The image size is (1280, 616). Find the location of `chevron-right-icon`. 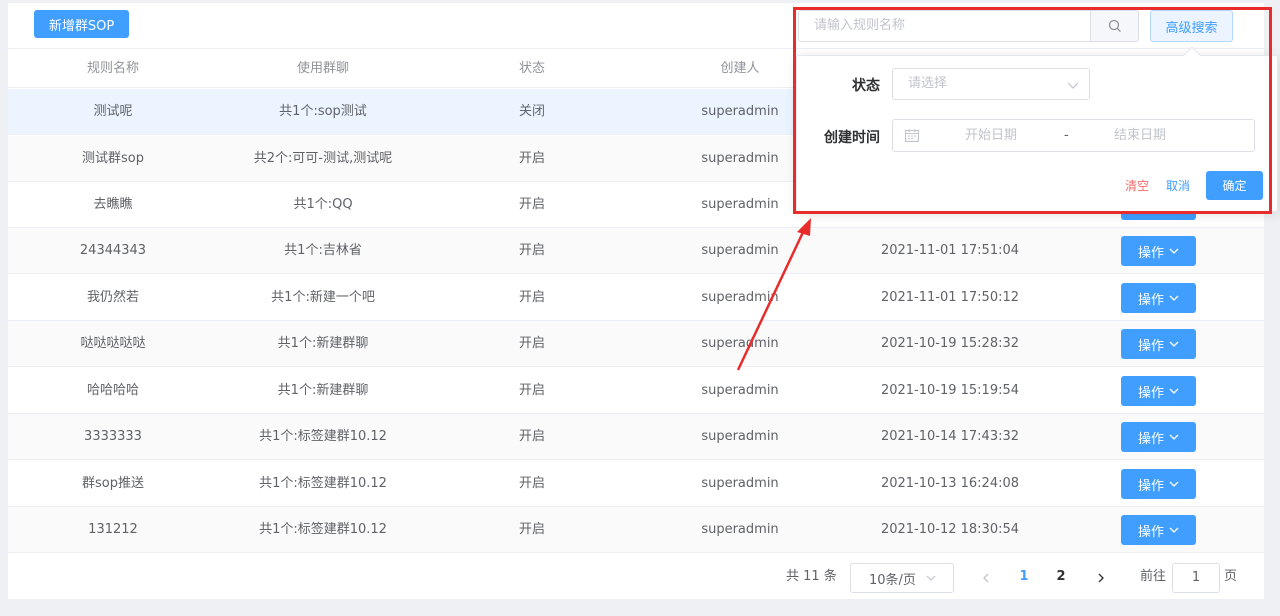

chevron-right-icon is located at coordinates (1101, 578).